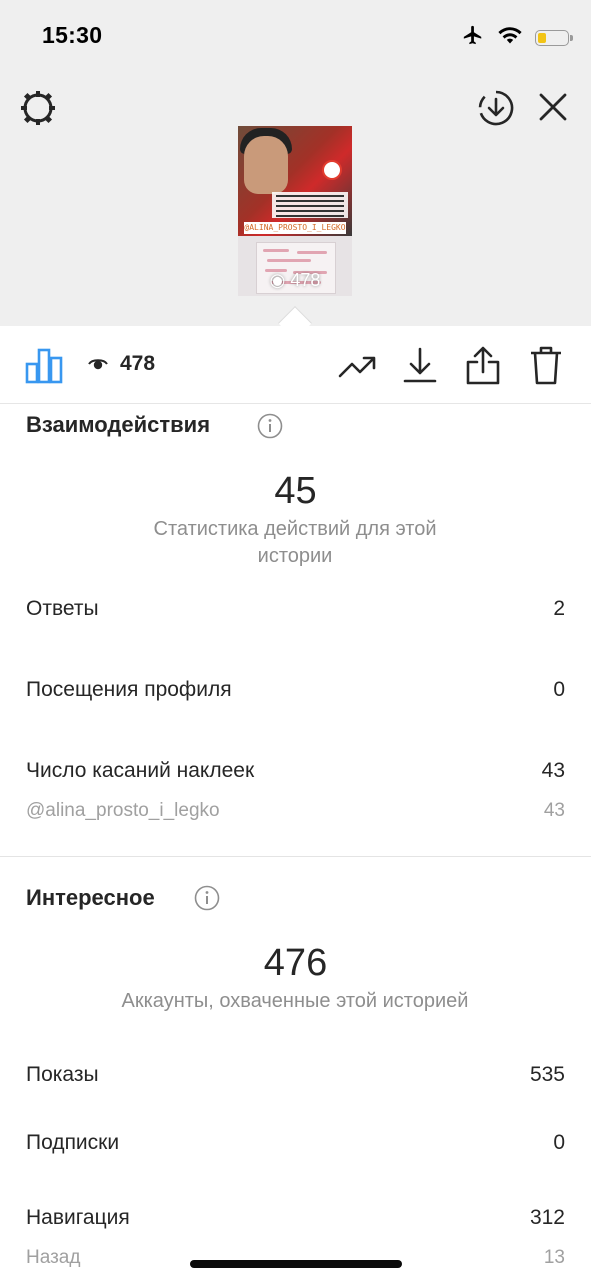 This screenshot has height=1280, width=591. I want to click on thumbnail-views: ◉ 478, so click(295, 280).